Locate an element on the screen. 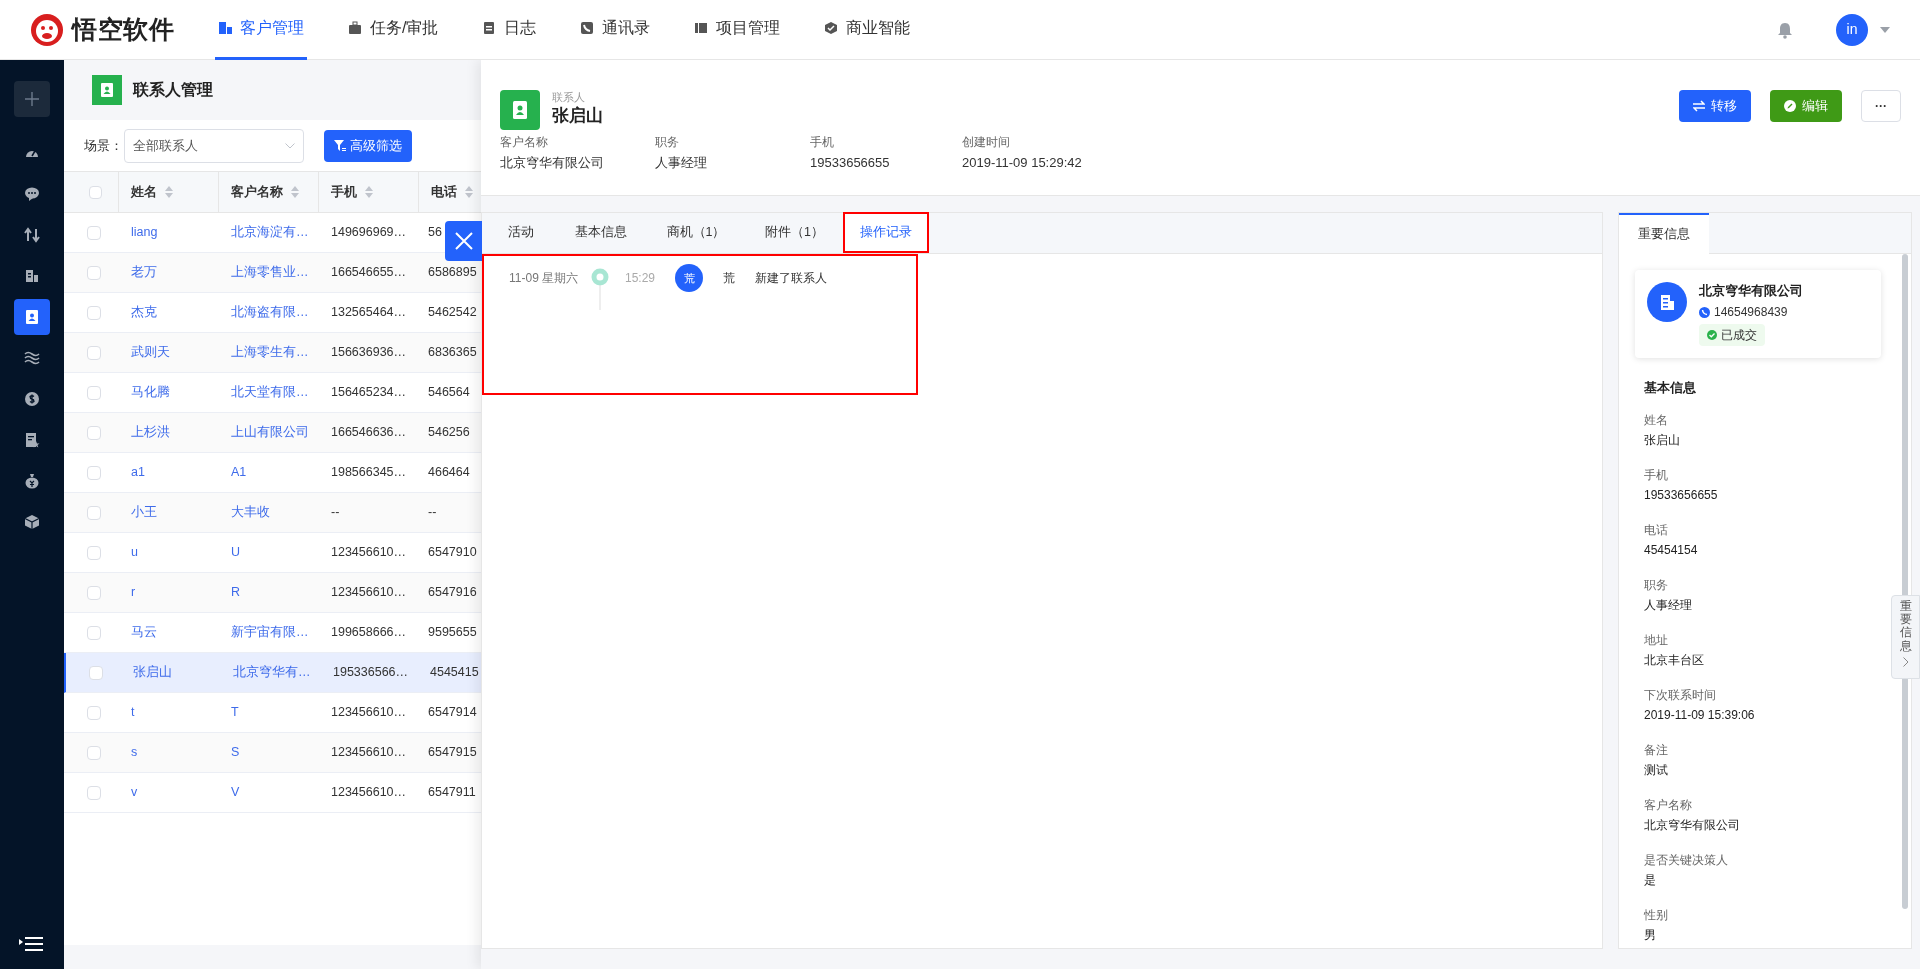 This screenshot has height=969, width=1920. customer-name-link: U is located at coordinates (236, 552).